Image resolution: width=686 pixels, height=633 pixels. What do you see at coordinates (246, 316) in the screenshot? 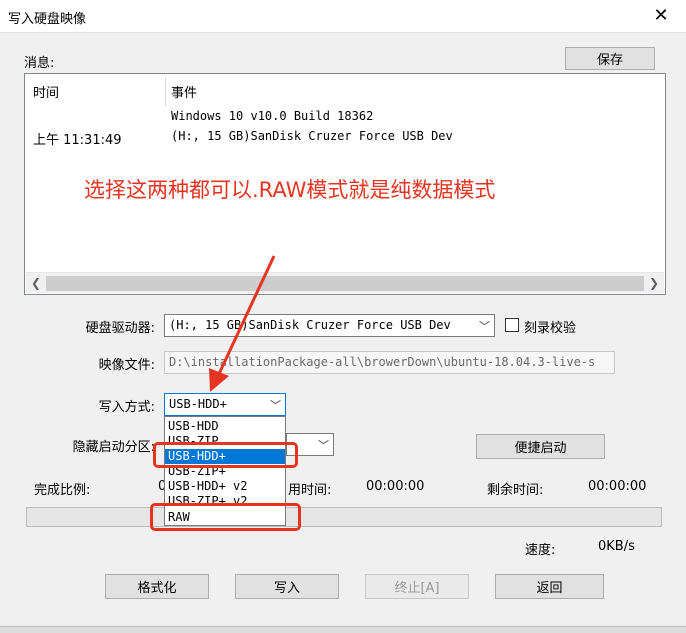
I see `arrow-shaft` at bounding box center [246, 316].